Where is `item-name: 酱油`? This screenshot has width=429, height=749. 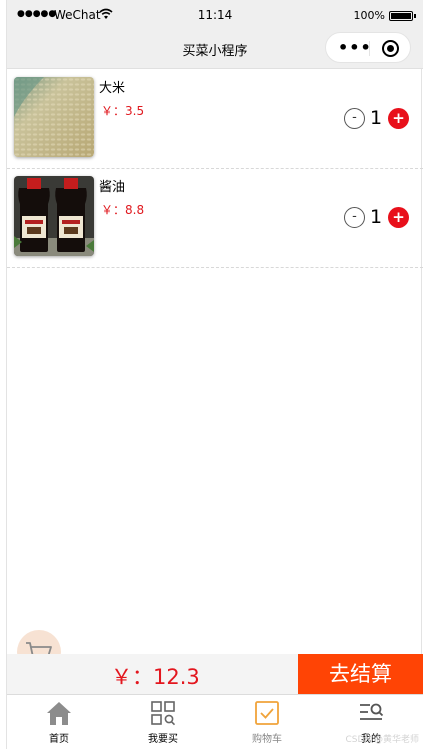
item-name: 酱油 is located at coordinates (112, 187).